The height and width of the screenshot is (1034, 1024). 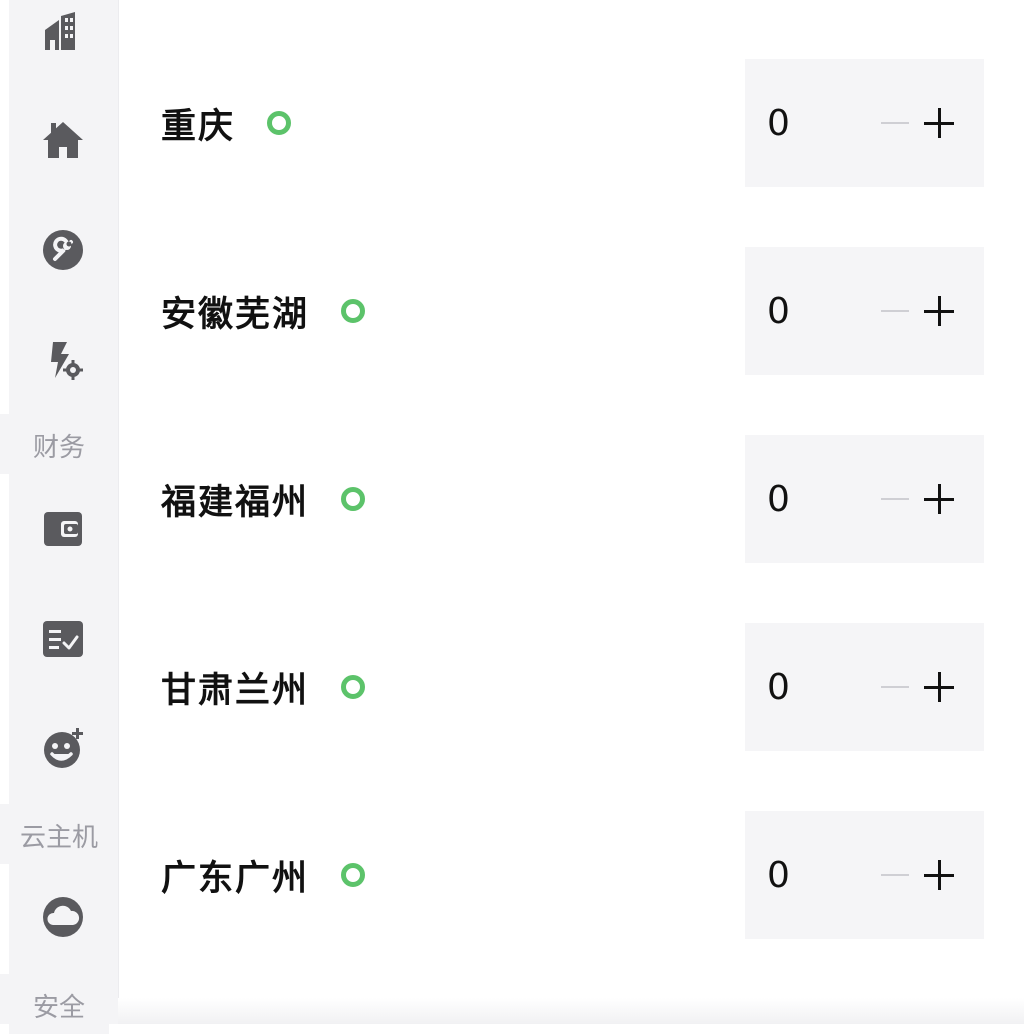 What do you see at coordinates (59, 1005) in the screenshot?
I see `sidebar-section-security: 安全` at bounding box center [59, 1005].